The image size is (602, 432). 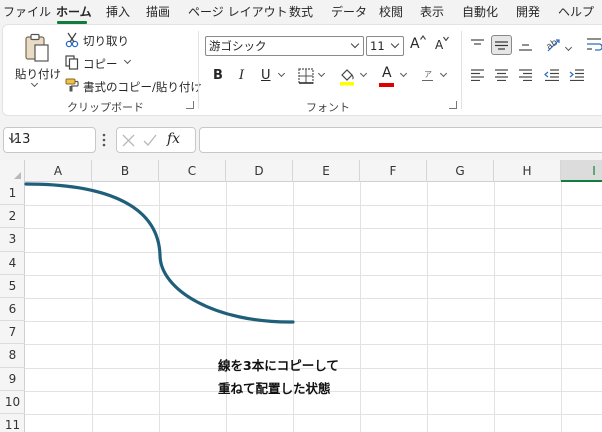 What do you see at coordinates (106, 41) in the screenshot?
I see `cut-button: 切り取り` at bounding box center [106, 41].